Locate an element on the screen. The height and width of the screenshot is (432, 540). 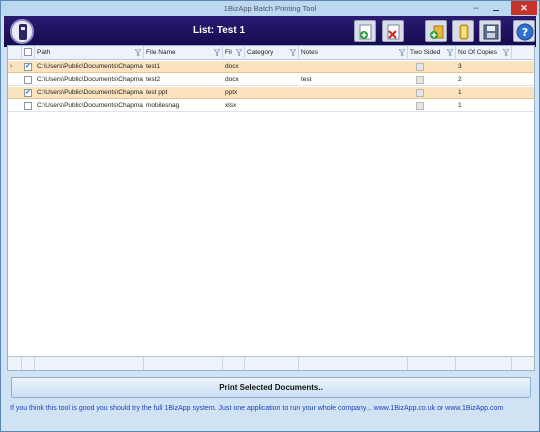
column-header-label: Path is located at coordinates (44, 52).